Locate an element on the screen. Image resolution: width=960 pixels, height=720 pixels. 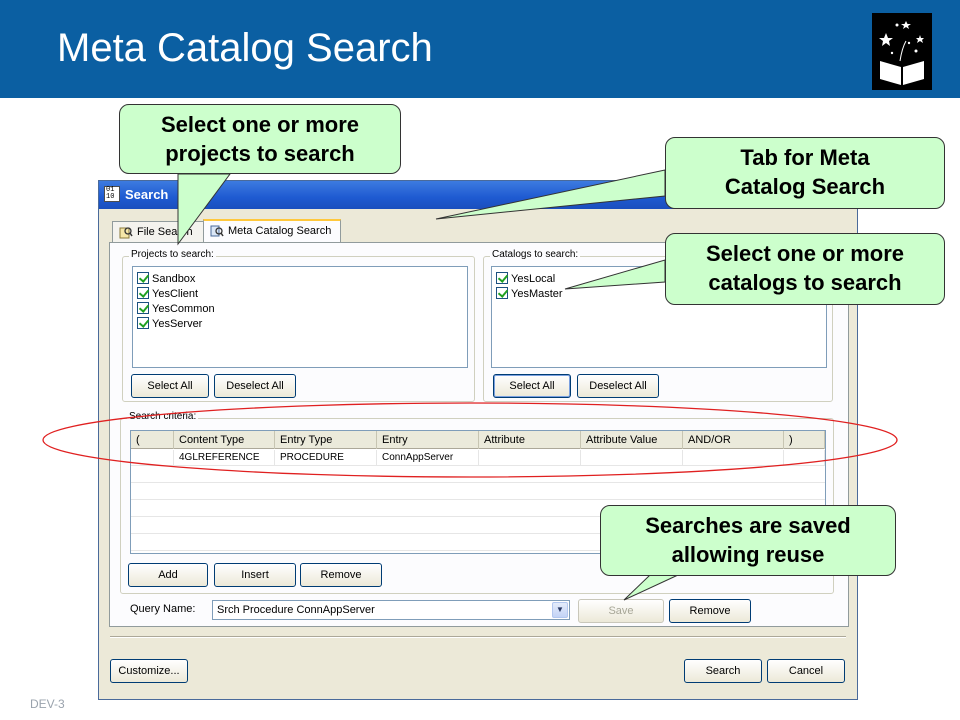
project-item: YesServer is located at coordinates (169, 324).